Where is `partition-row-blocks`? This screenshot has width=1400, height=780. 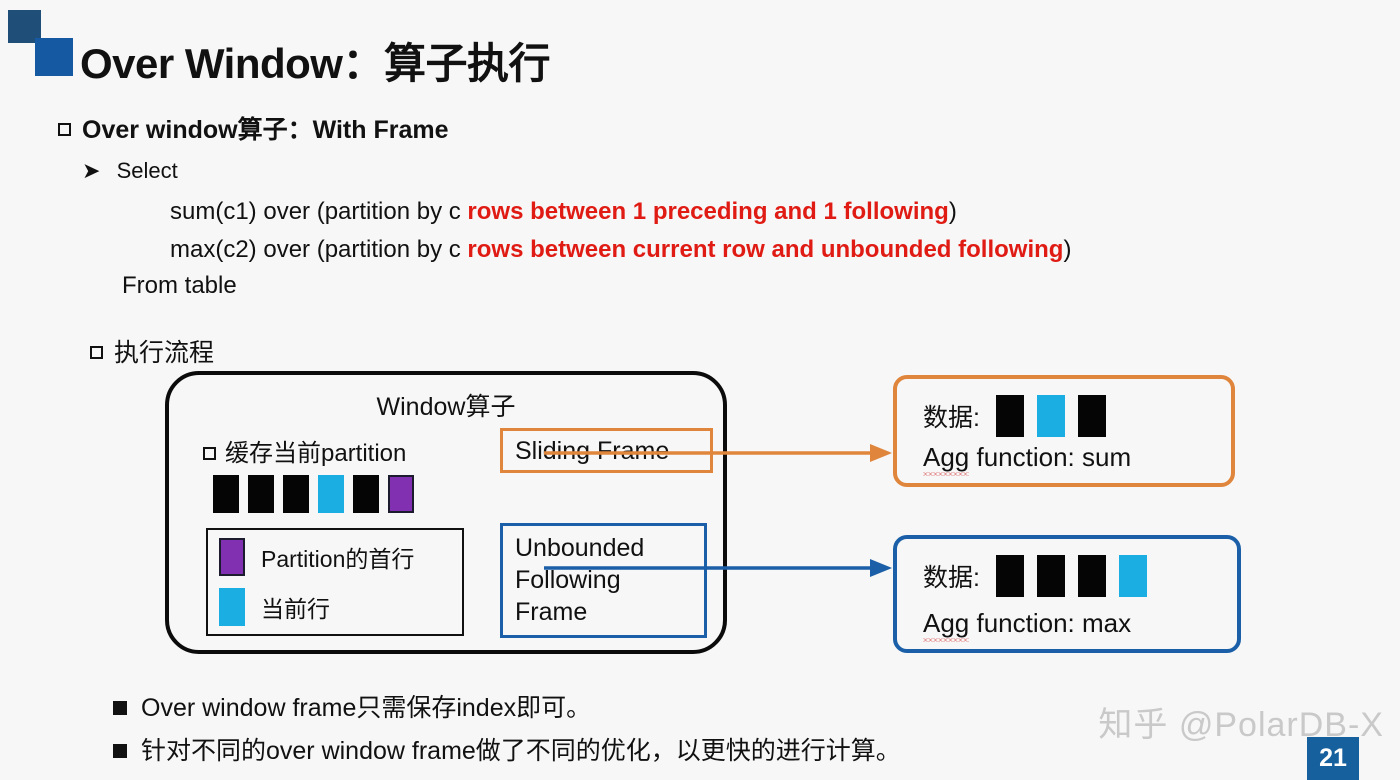
partition-row-blocks is located at coordinates (313, 494).